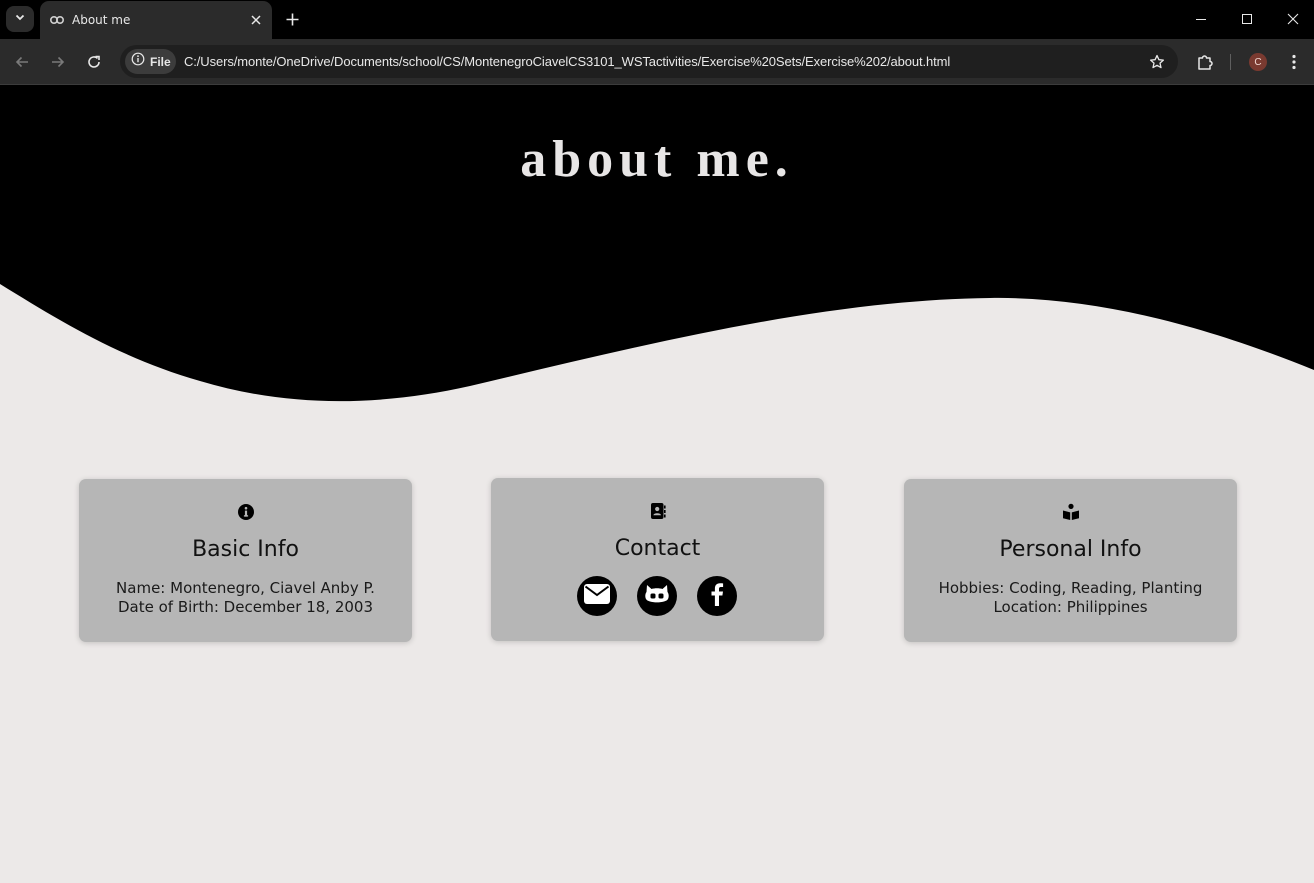 The width and height of the screenshot is (1314, 883). I want to click on bookmark-star-icon, so click(1157, 62).